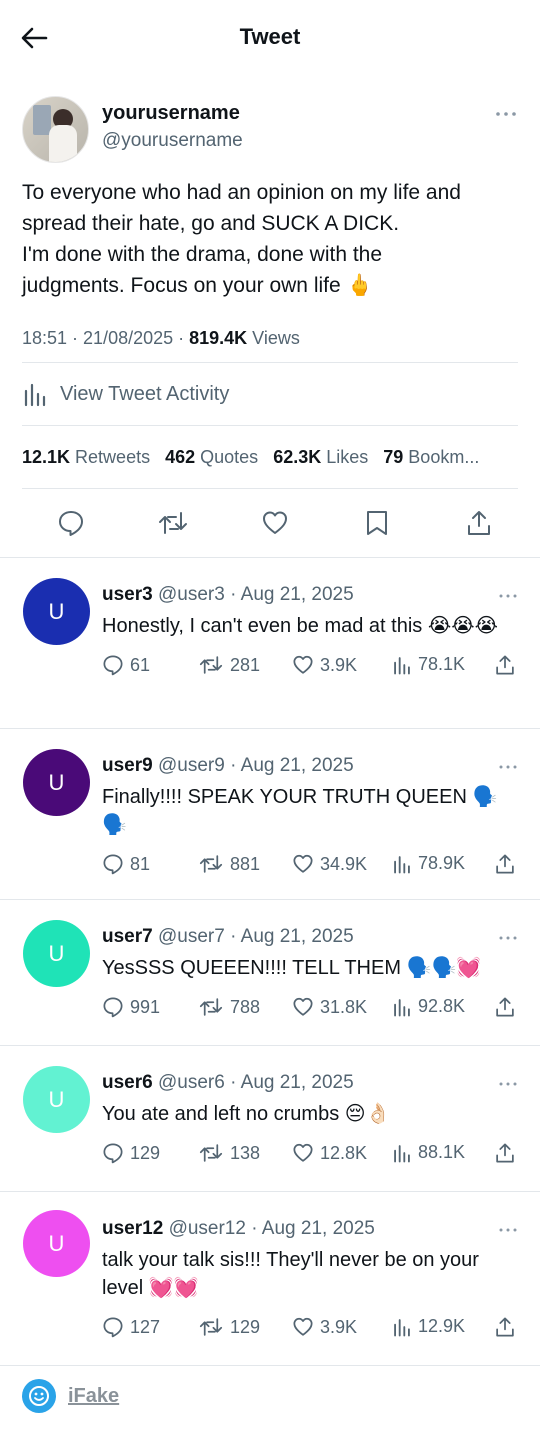 This screenshot has height=1455, width=540. Describe the element at coordinates (207, 1228) in the screenshot. I see `reply-handle: @user12` at that location.